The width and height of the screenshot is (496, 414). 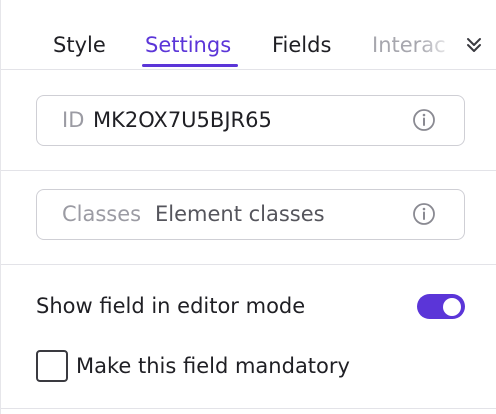 I want to click on tab-interactions: Interac, so click(x=415, y=45).